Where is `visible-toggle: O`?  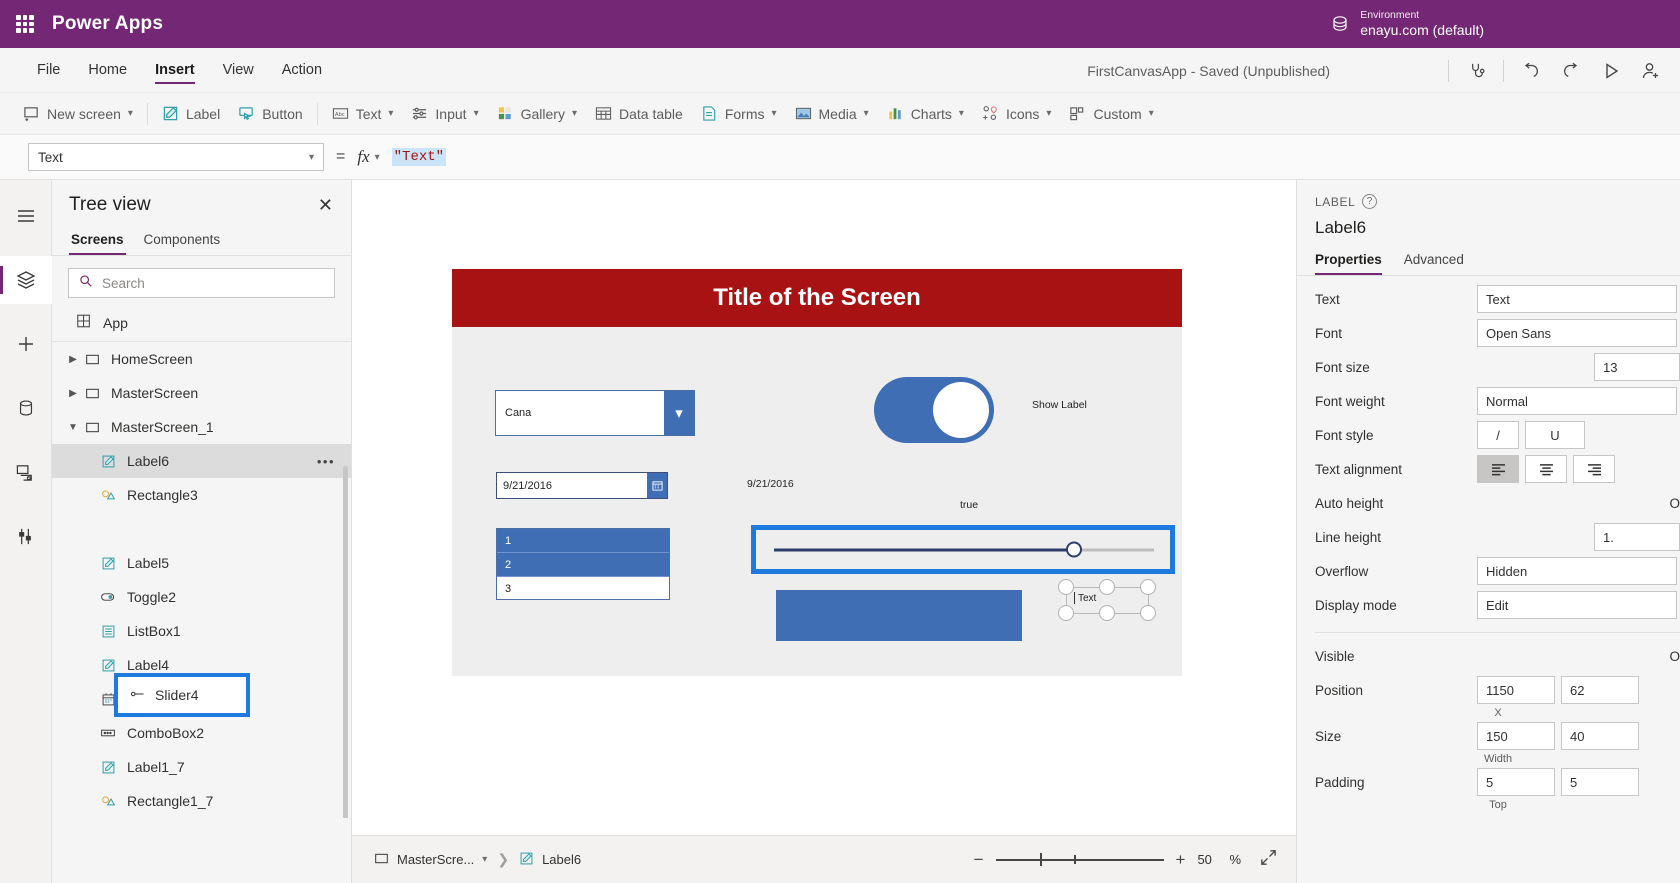
visible-toggle: O is located at coordinates (1674, 656).